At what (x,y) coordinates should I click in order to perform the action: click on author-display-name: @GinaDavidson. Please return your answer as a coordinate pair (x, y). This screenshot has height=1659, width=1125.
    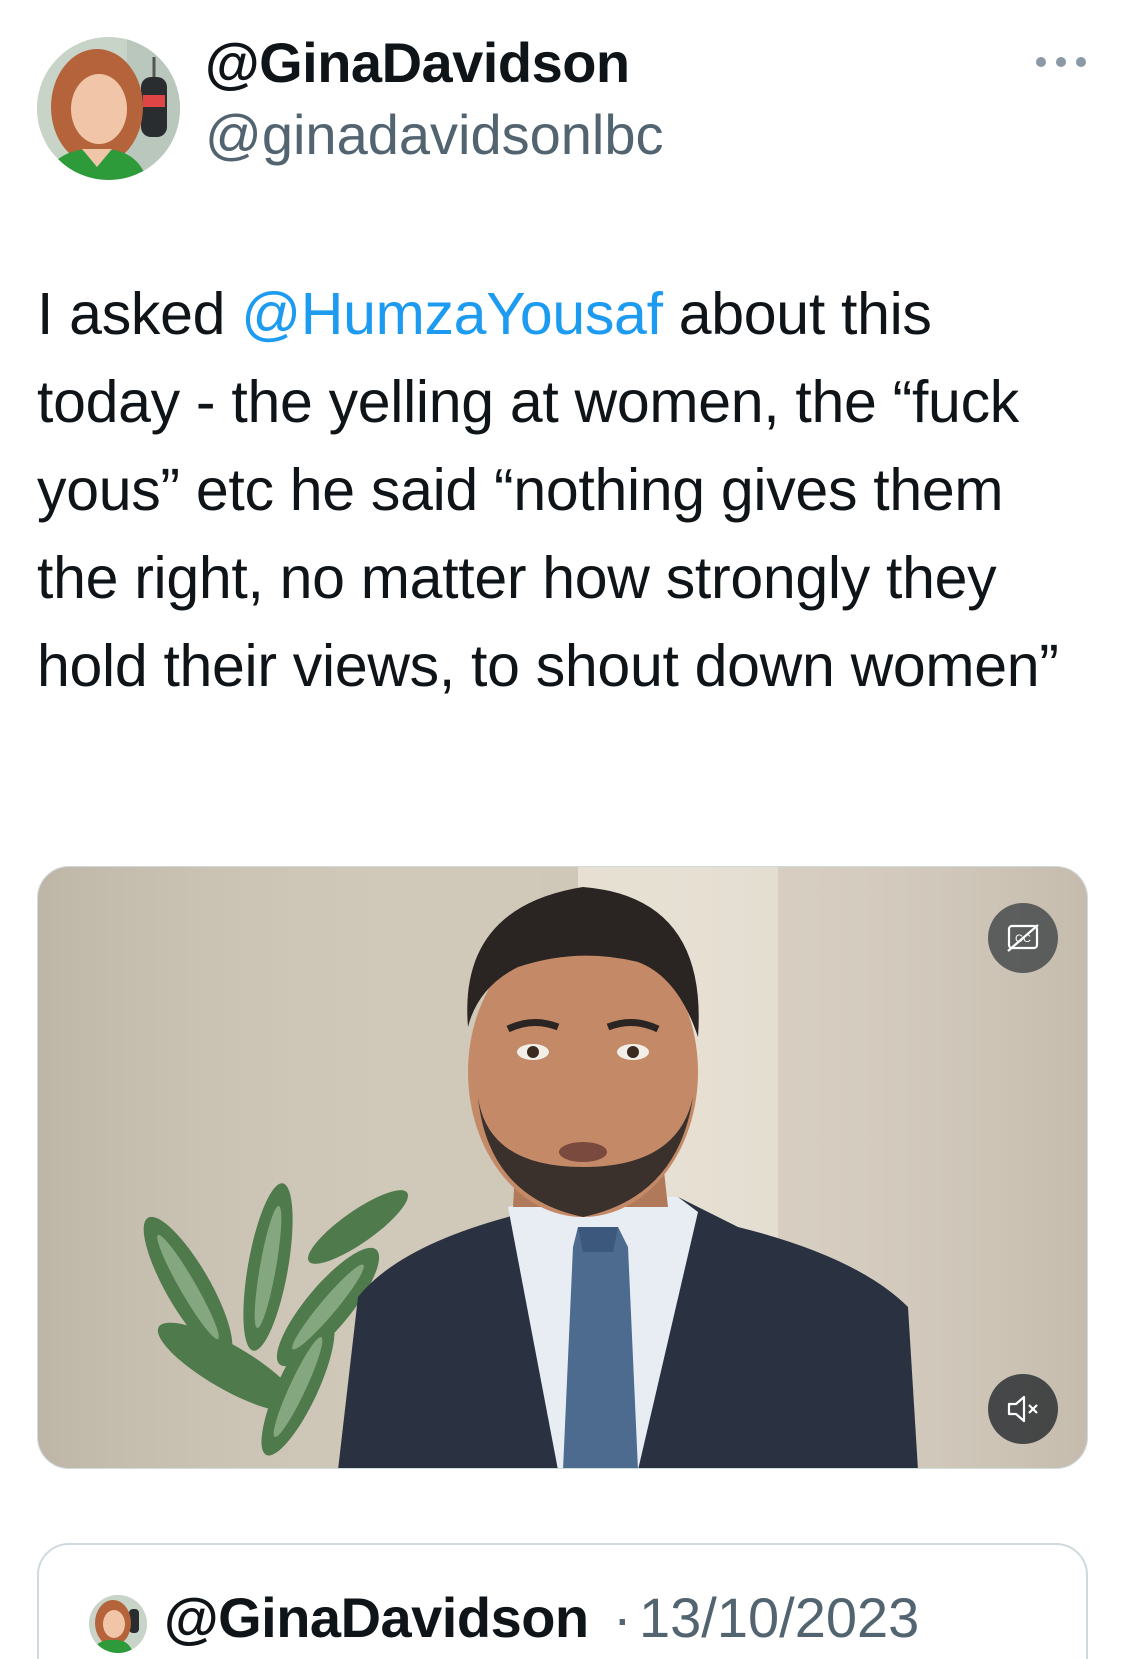
    Looking at the image, I should click on (417, 62).